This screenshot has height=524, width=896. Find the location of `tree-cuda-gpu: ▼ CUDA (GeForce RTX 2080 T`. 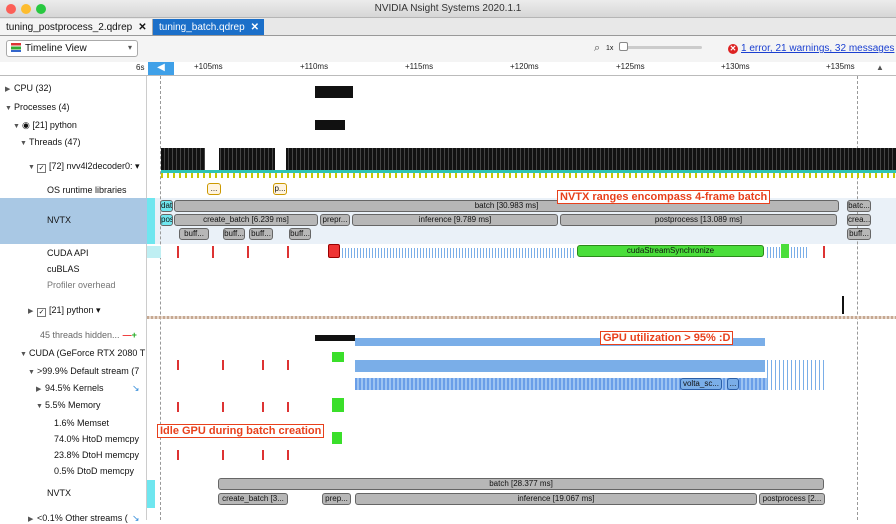

tree-cuda-gpu: ▼ CUDA (GeForce RTX 2080 T is located at coordinates (73, 353).